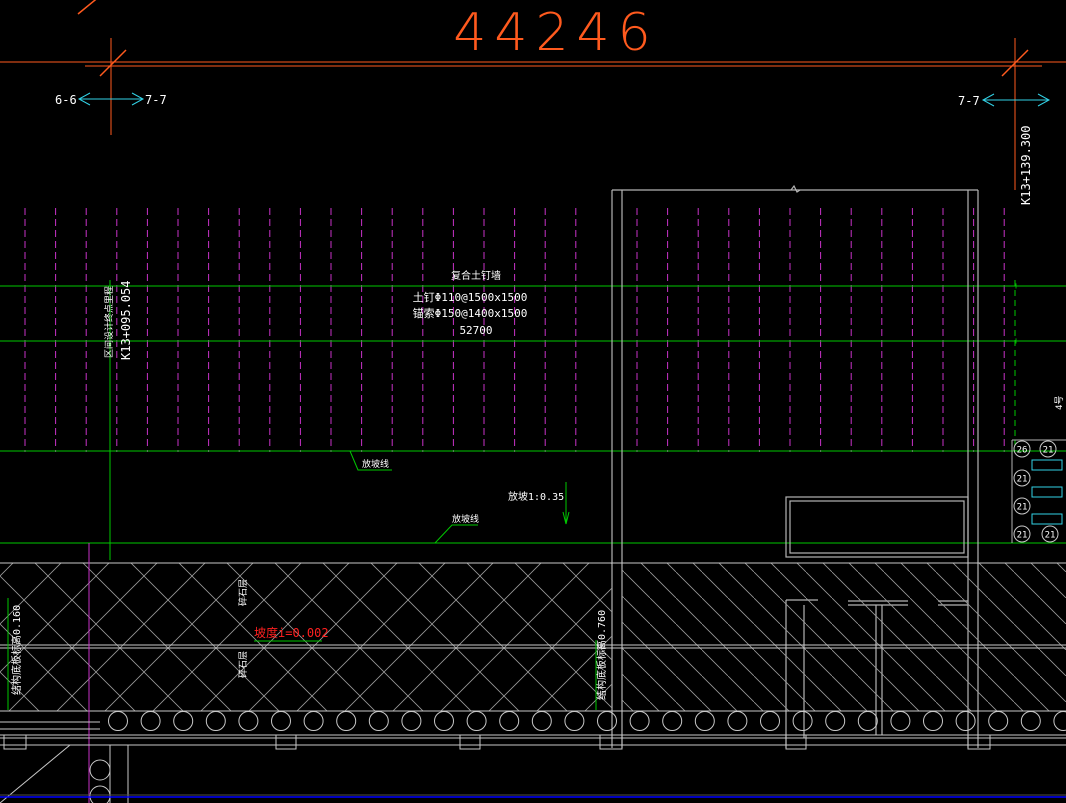 The width and height of the screenshot is (1066, 803). What do you see at coordinates (470, 297) in the screenshot?
I see `pile-spec-1: 土钉Φ110@1500x1500` at bounding box center [470, 297].